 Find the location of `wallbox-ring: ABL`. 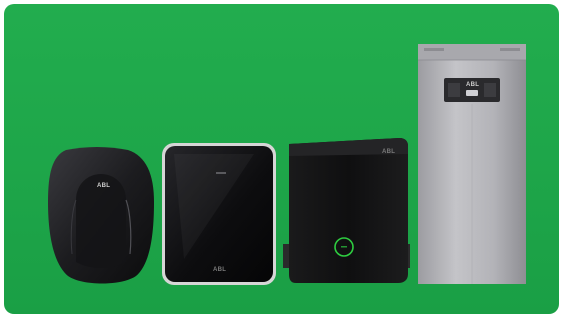

wallbox-ring: ABL is located at coordinates (346, 210).